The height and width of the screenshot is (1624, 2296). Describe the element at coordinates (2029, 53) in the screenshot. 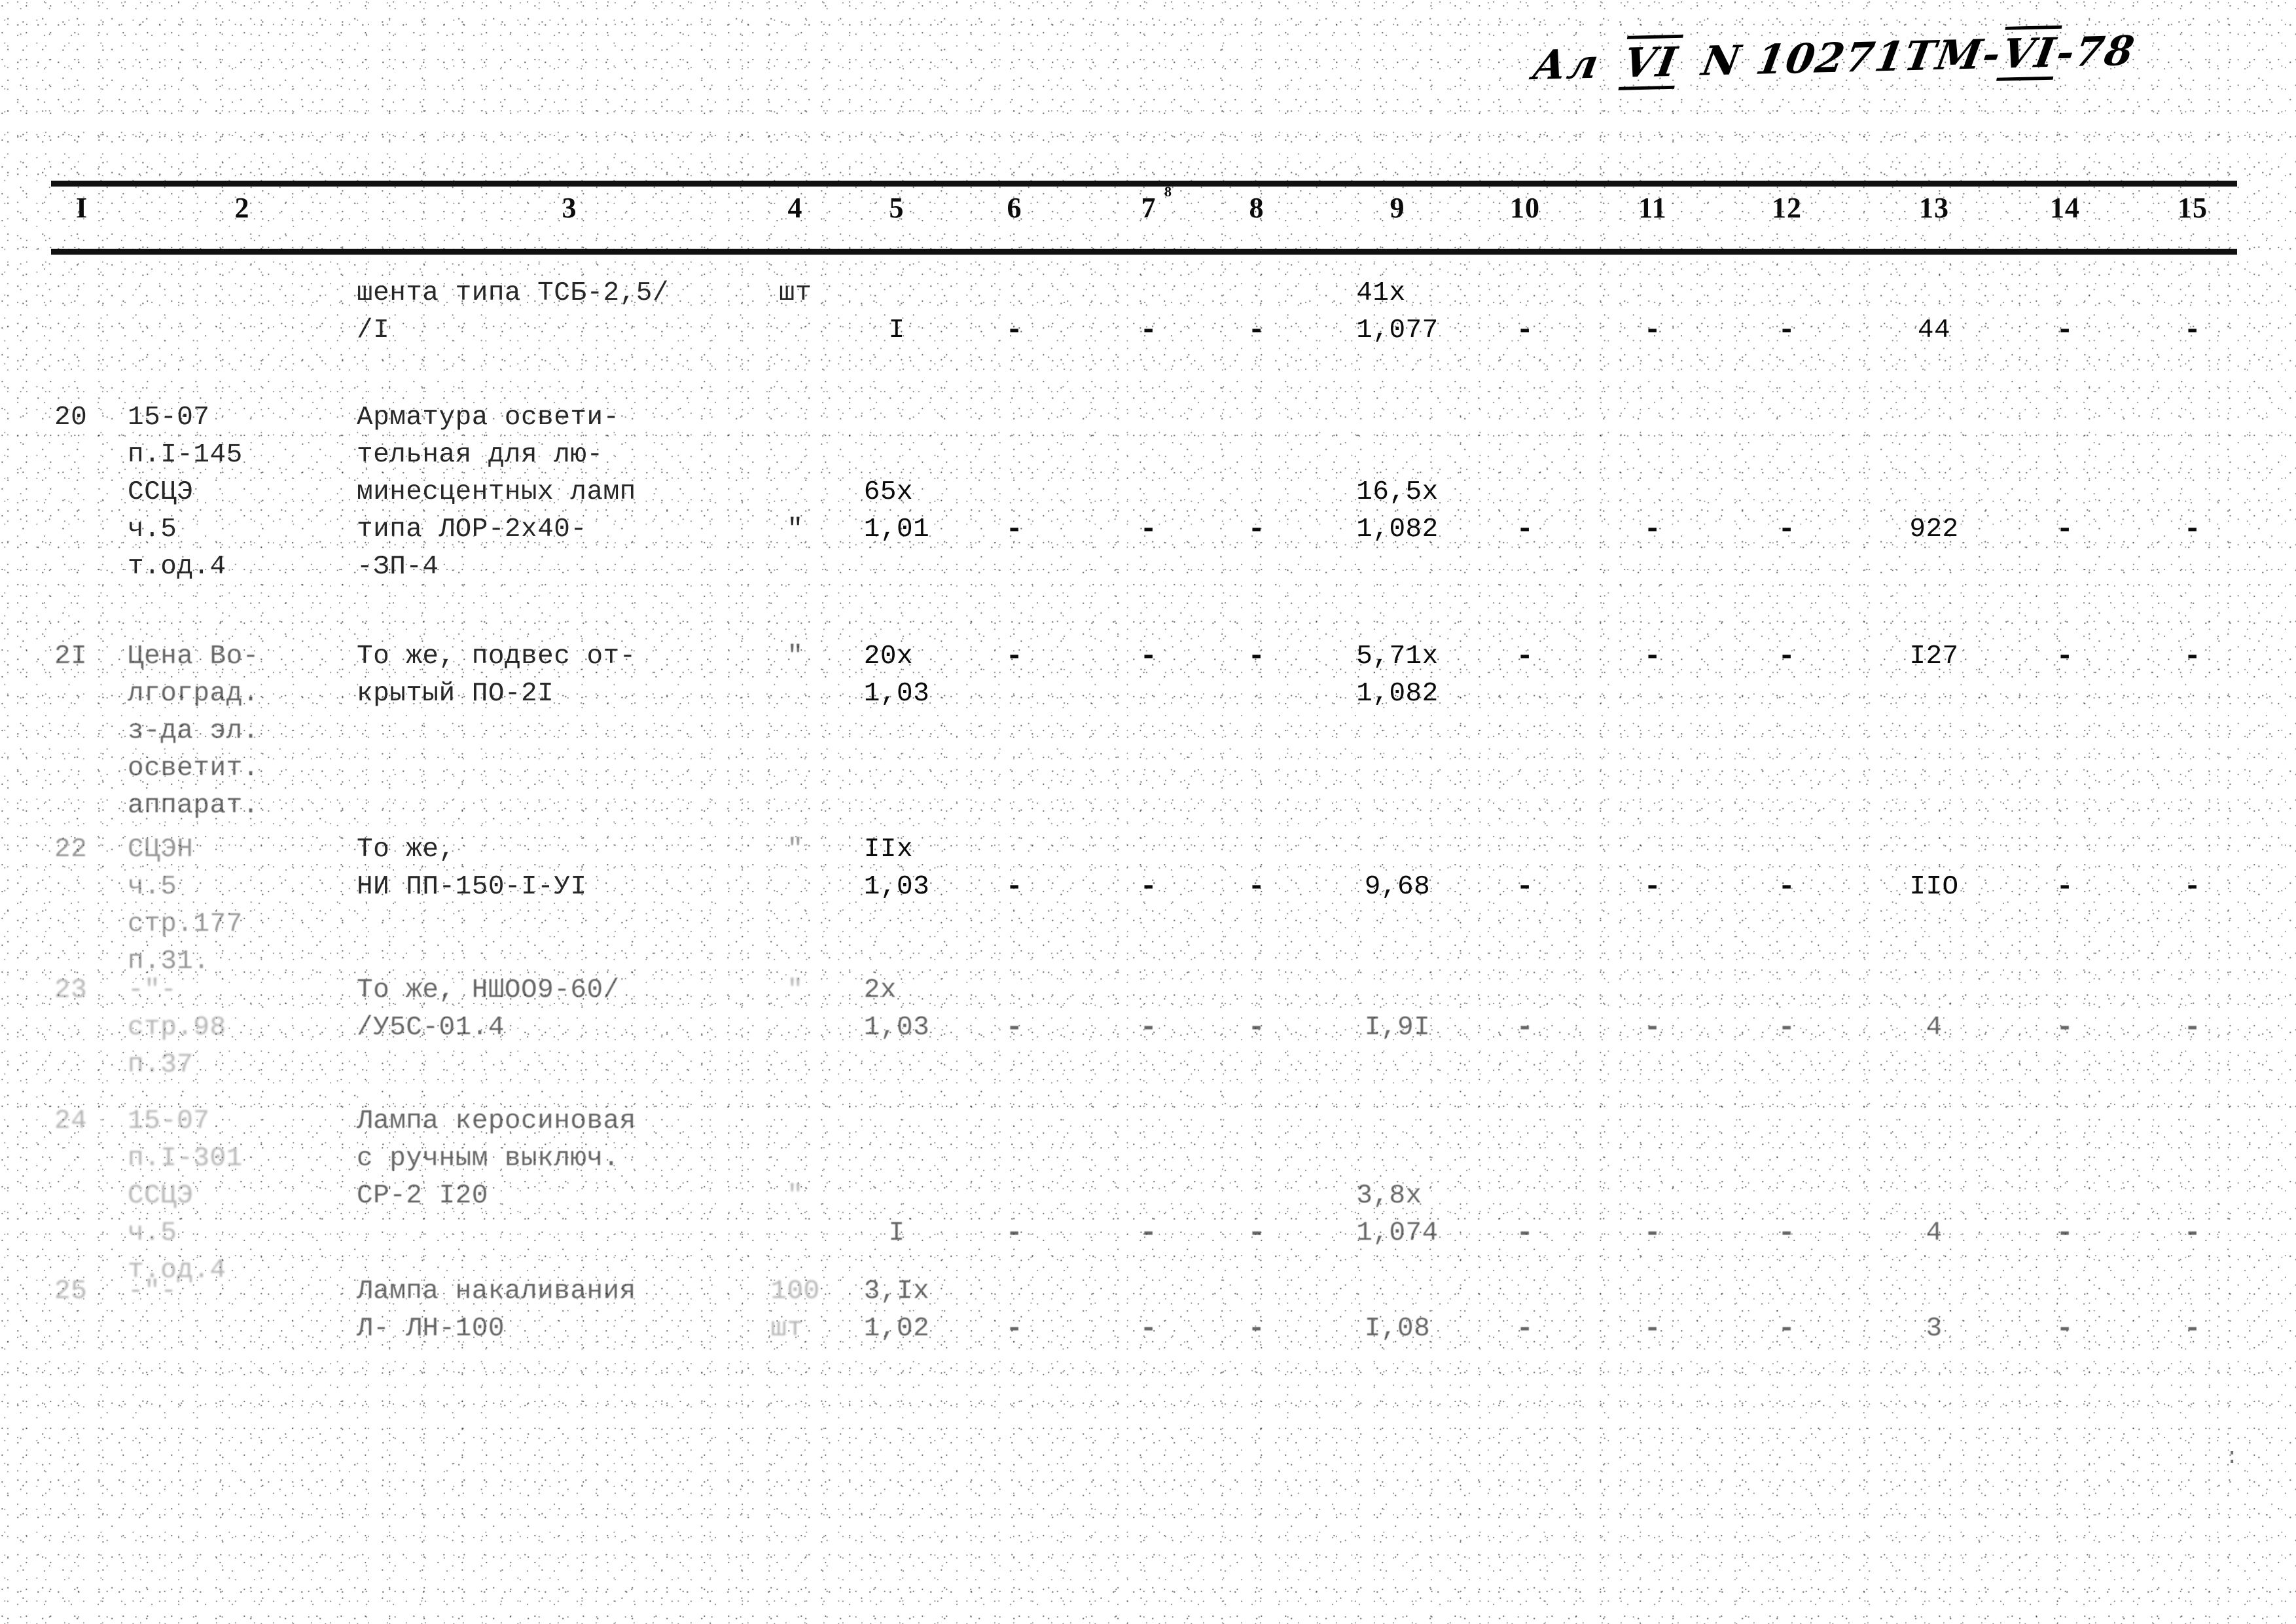

I see `hw-part: VI` at that location.